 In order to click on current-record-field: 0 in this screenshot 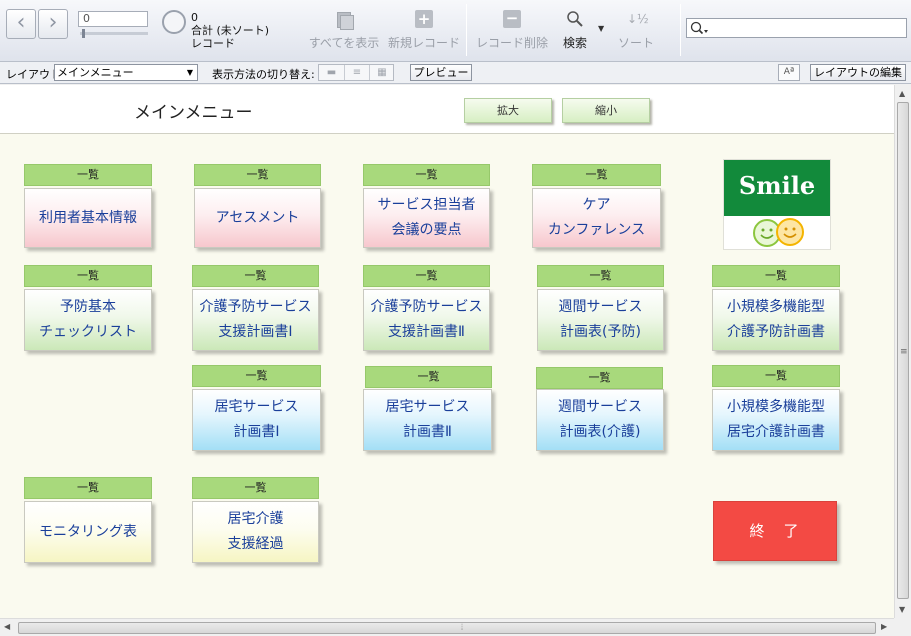, I will do `click(113, 19)`.